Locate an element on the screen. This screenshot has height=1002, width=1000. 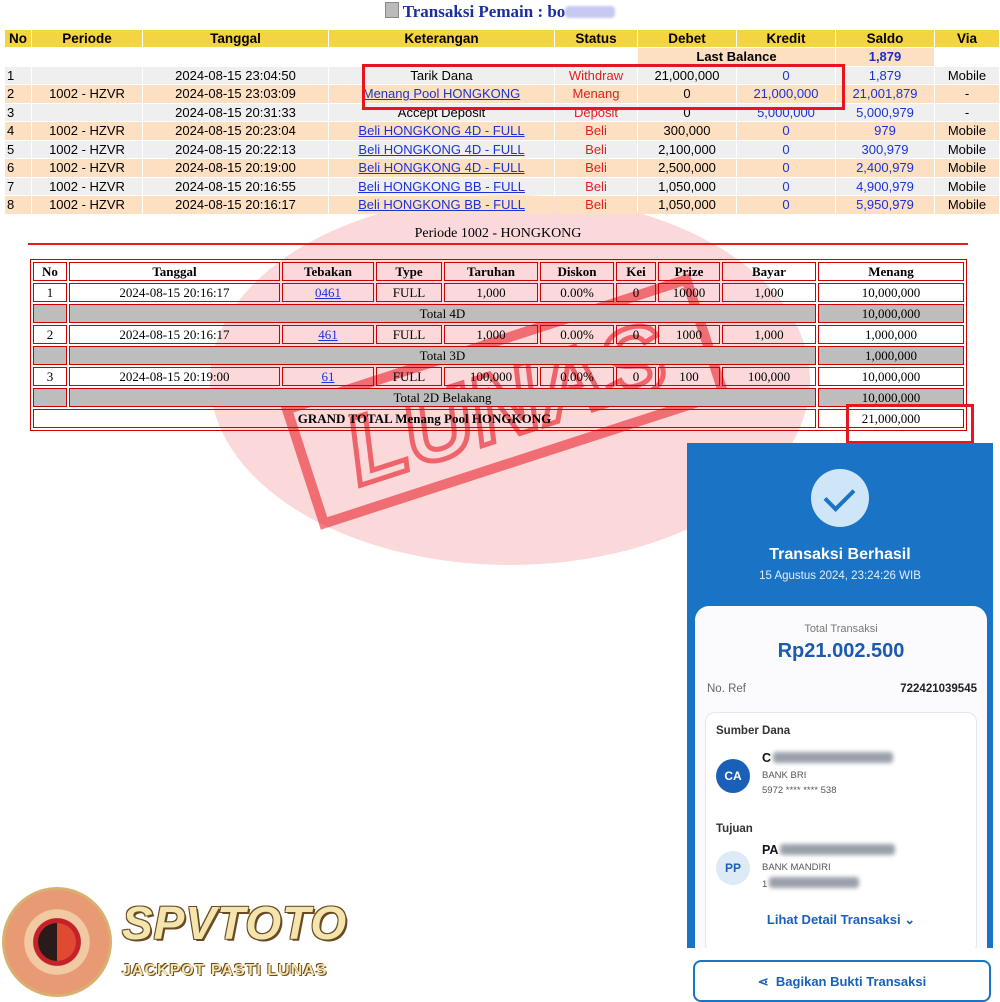
zodiac-wheel-icon is located at coordinates (57, 942).